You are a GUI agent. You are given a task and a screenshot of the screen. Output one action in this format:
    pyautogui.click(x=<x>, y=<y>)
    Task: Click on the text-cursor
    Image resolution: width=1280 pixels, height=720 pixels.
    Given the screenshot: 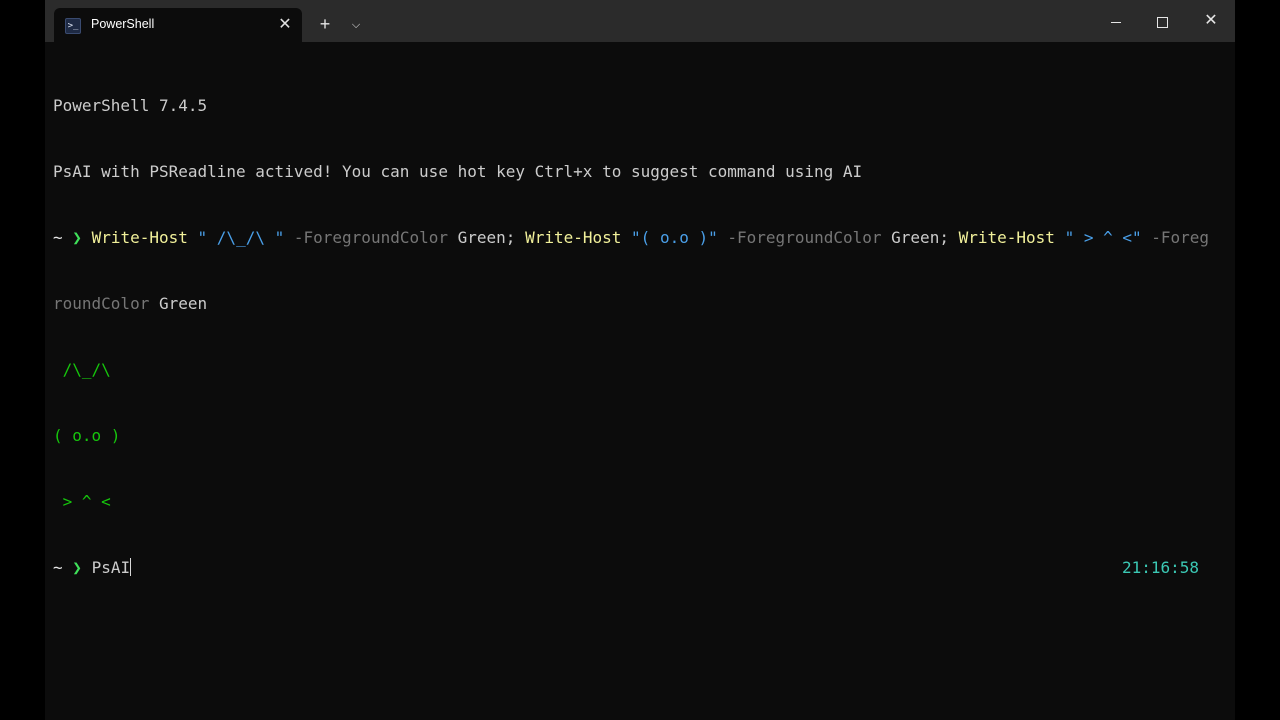 What is the action you would take?
    pyautogui.click(x=131, y=567)
    